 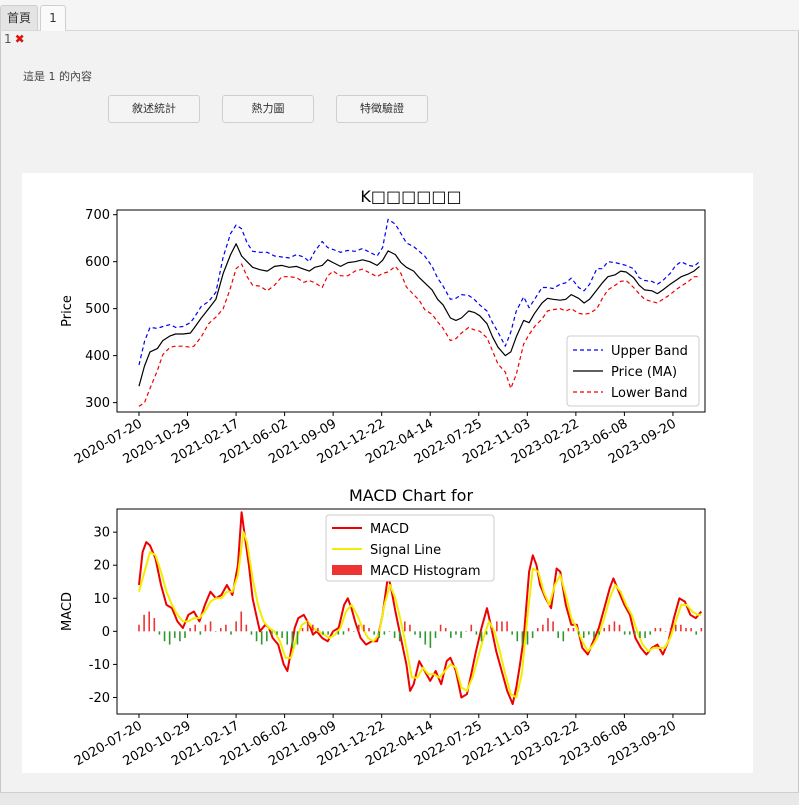 I want to click on panel-label: 1, so click(x=8, y=39).